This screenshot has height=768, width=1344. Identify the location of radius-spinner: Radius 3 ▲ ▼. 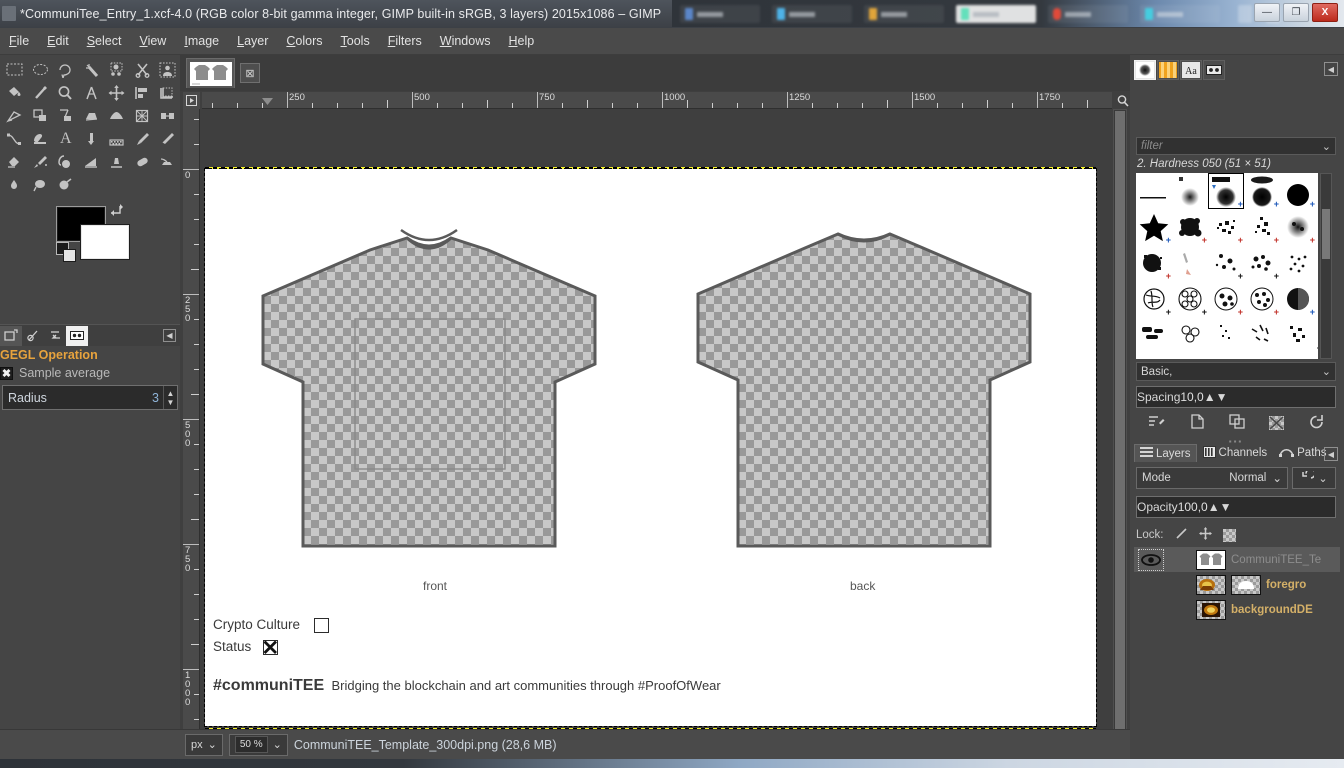
(90, 397).